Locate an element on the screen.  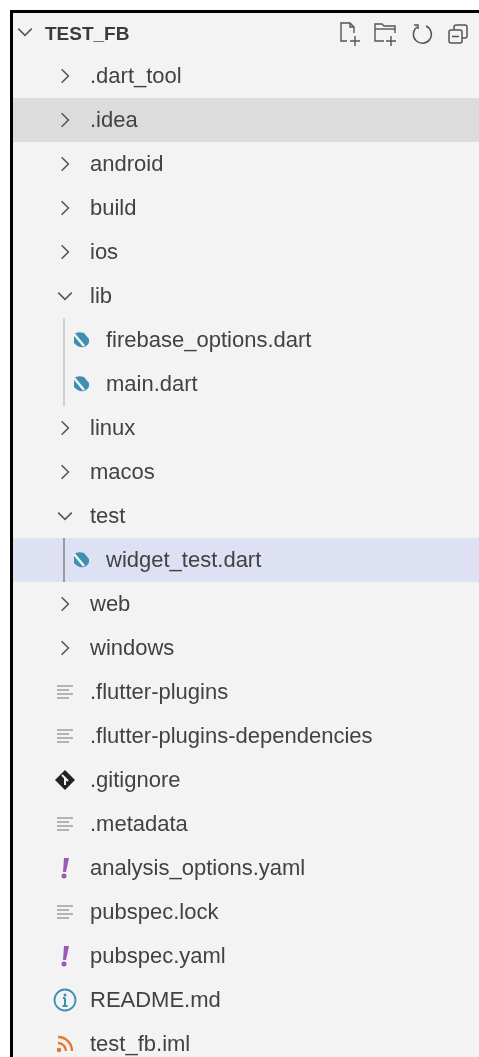
folder-name: windows is located at coordinates (132, 648).